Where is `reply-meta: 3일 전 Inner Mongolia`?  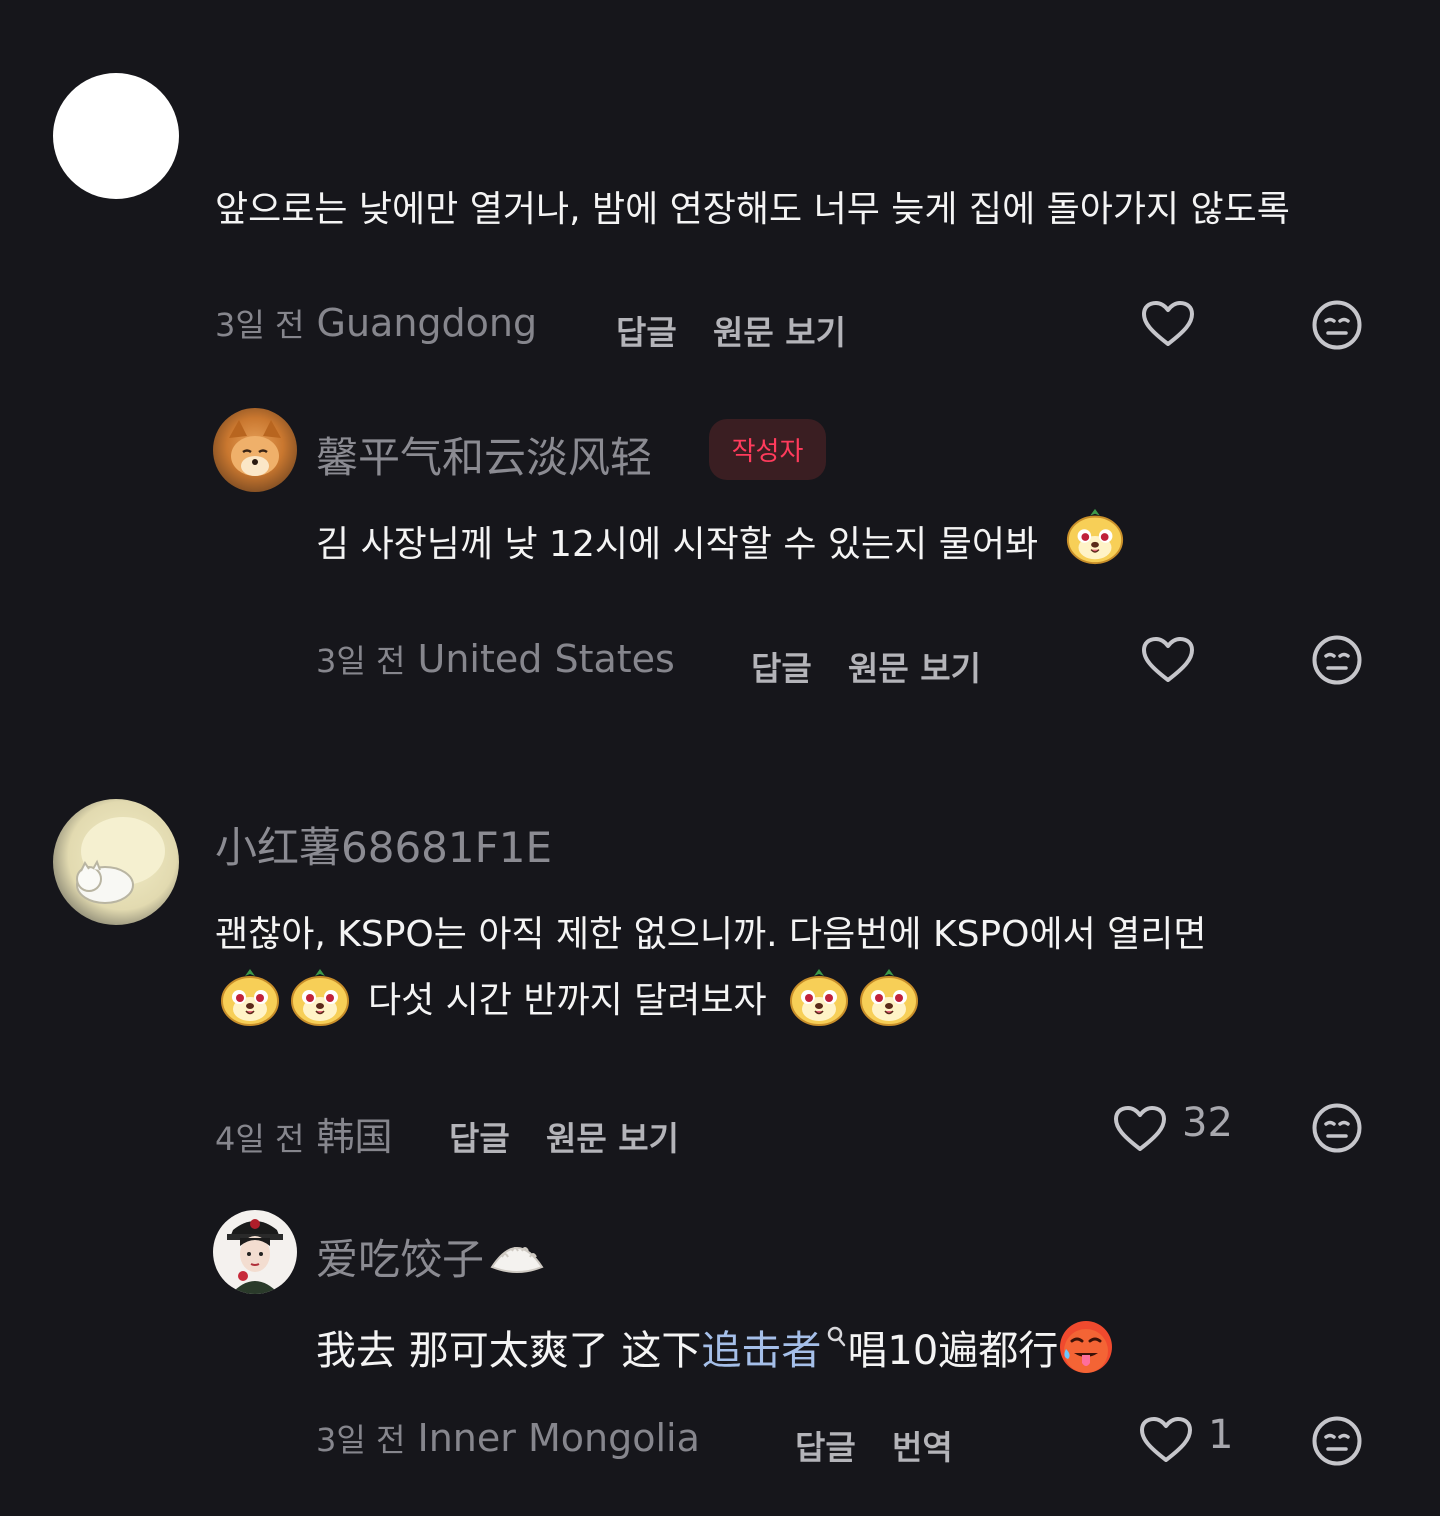
reply-meta: 3일 전 Inner Mongolia is located at coordinates (508, 1438).